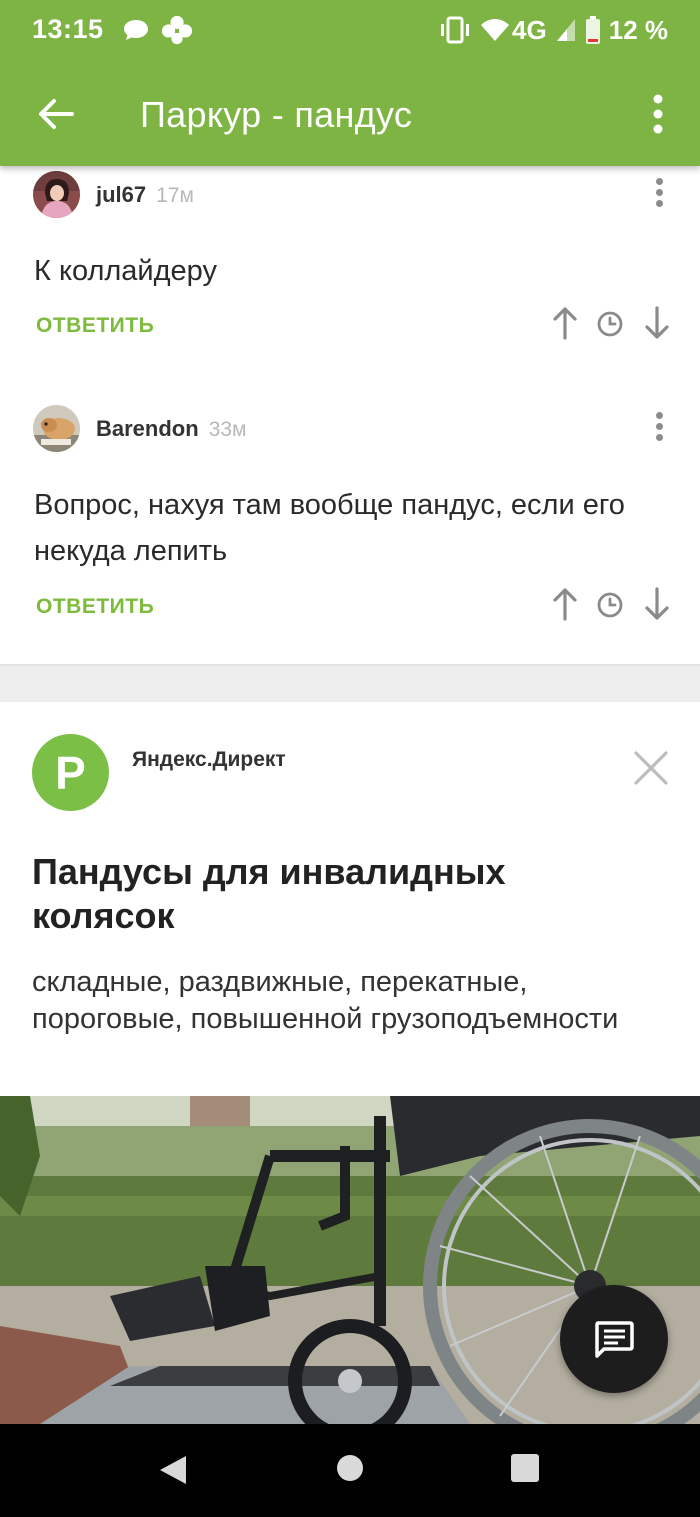  Describe the element at coordinates (209, 759) in the screenshot. I see `ad-source: Яндекс.Директ` at that location.